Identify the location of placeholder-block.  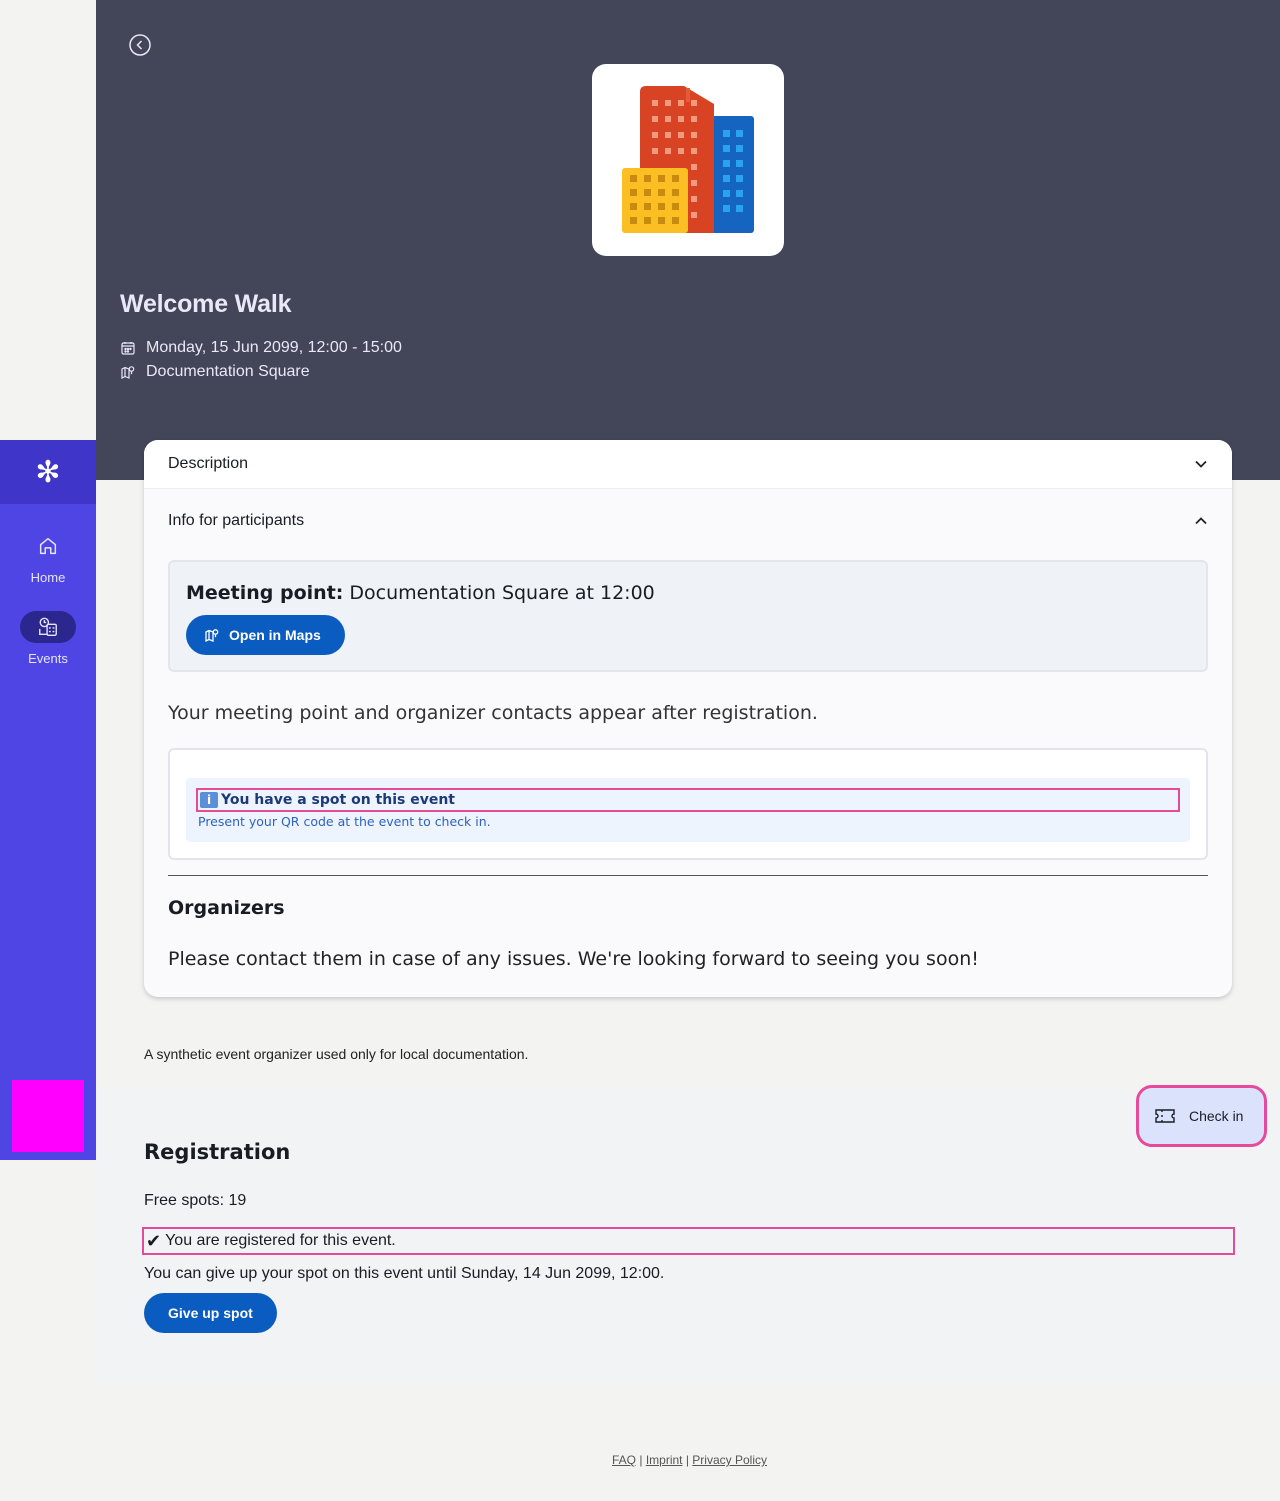
(48, 1116).